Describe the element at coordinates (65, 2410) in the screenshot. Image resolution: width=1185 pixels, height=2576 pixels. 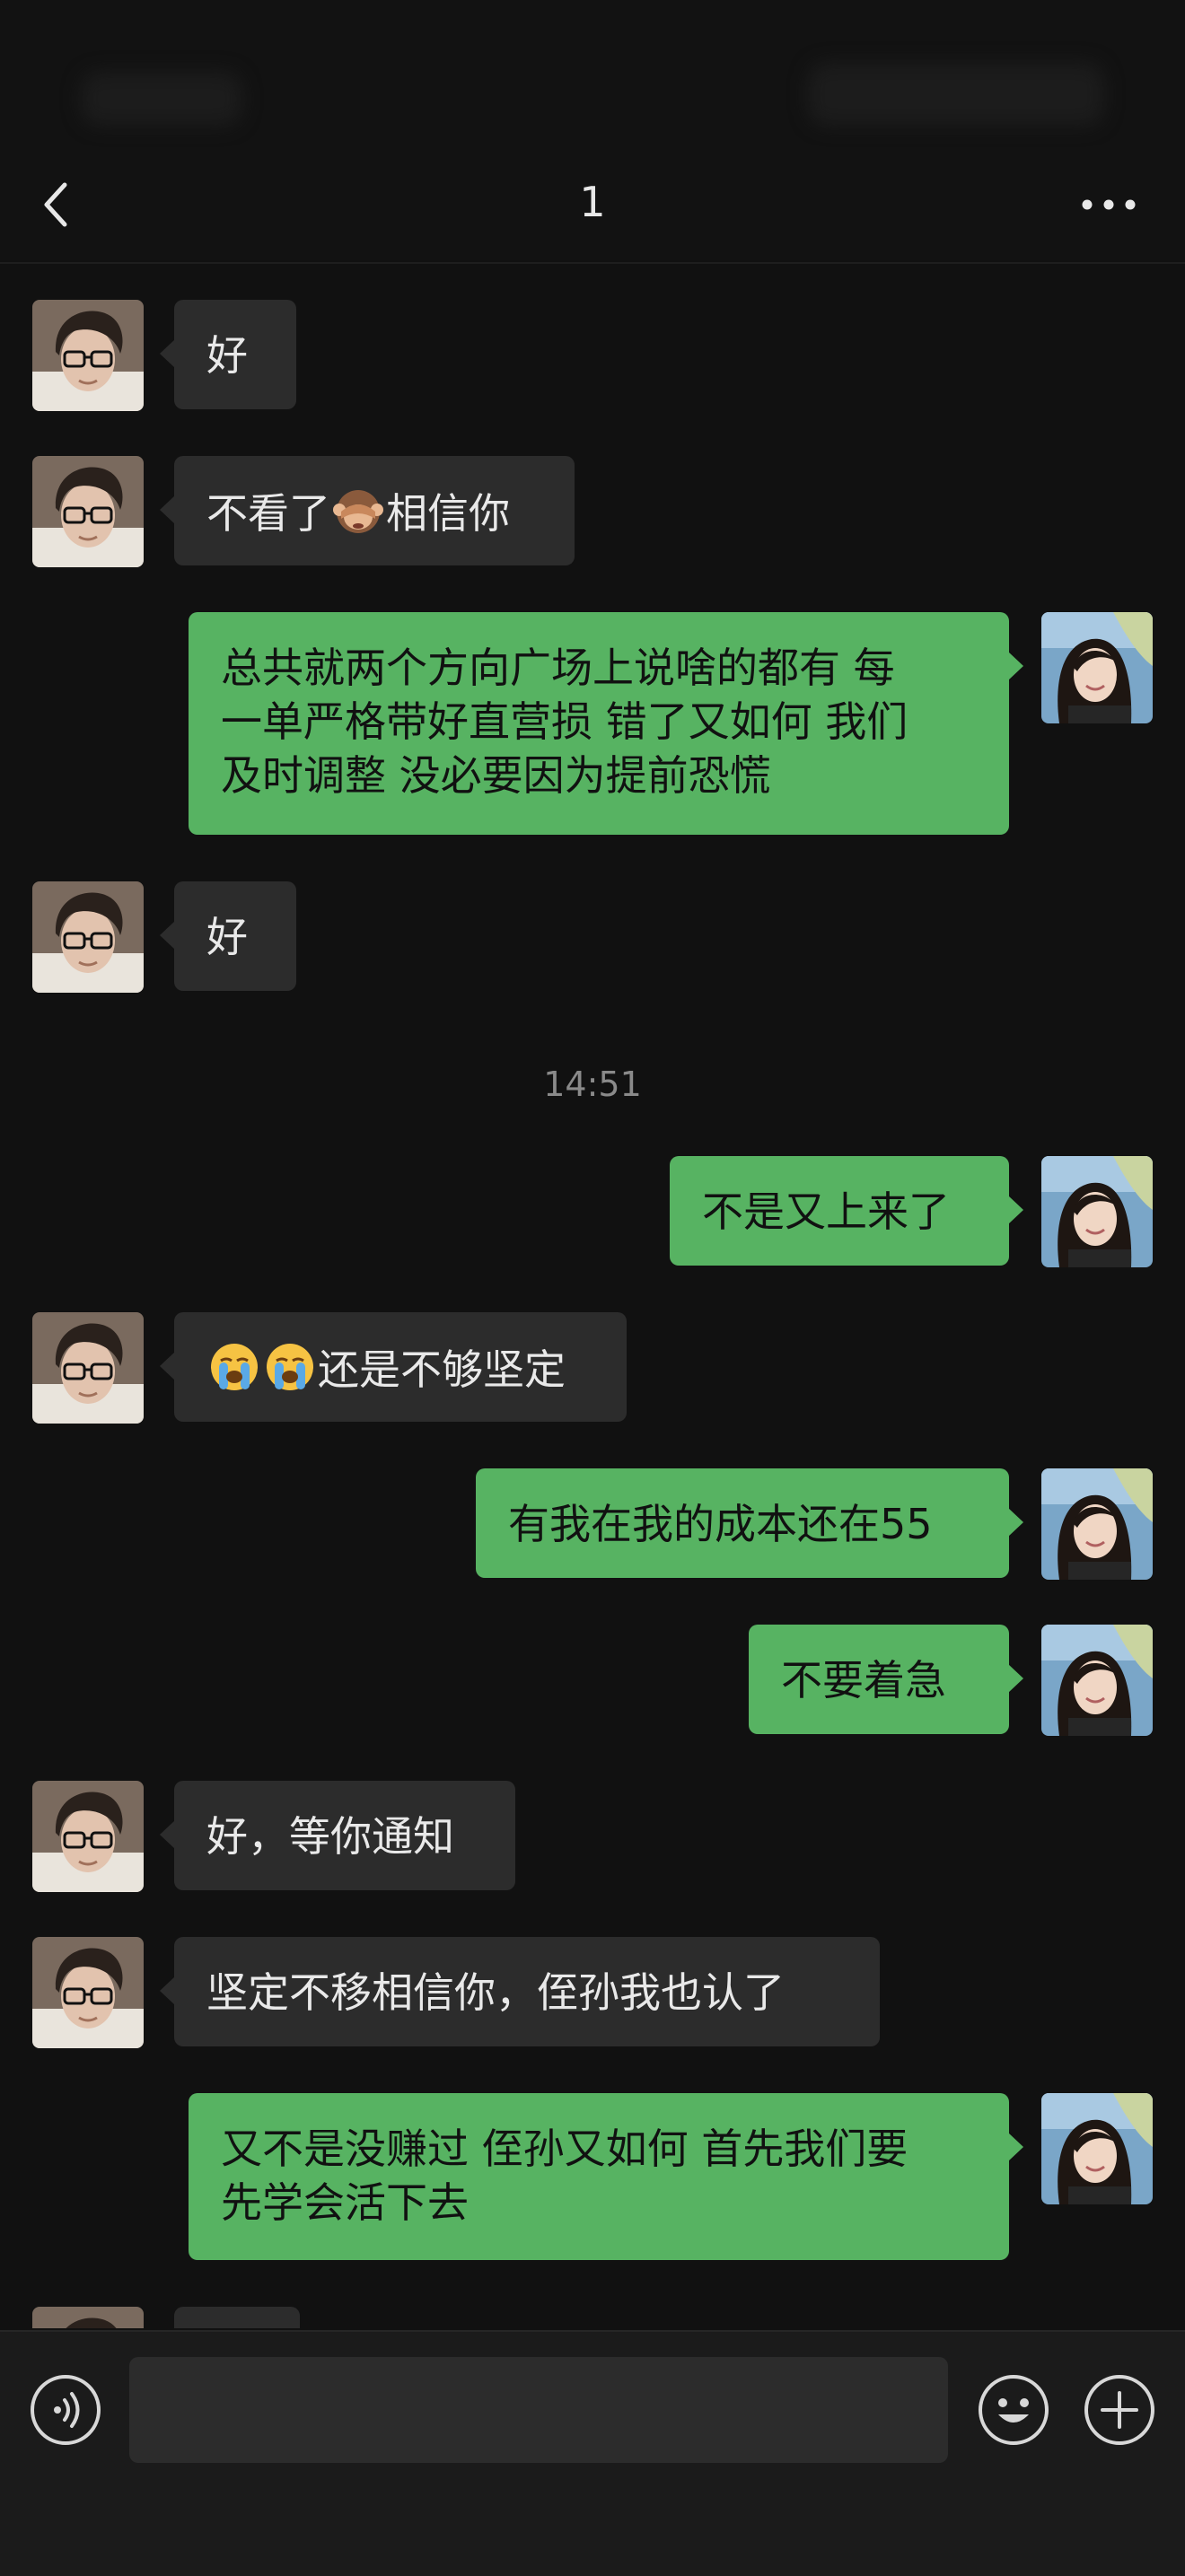
I see `voice-icon` at that location.